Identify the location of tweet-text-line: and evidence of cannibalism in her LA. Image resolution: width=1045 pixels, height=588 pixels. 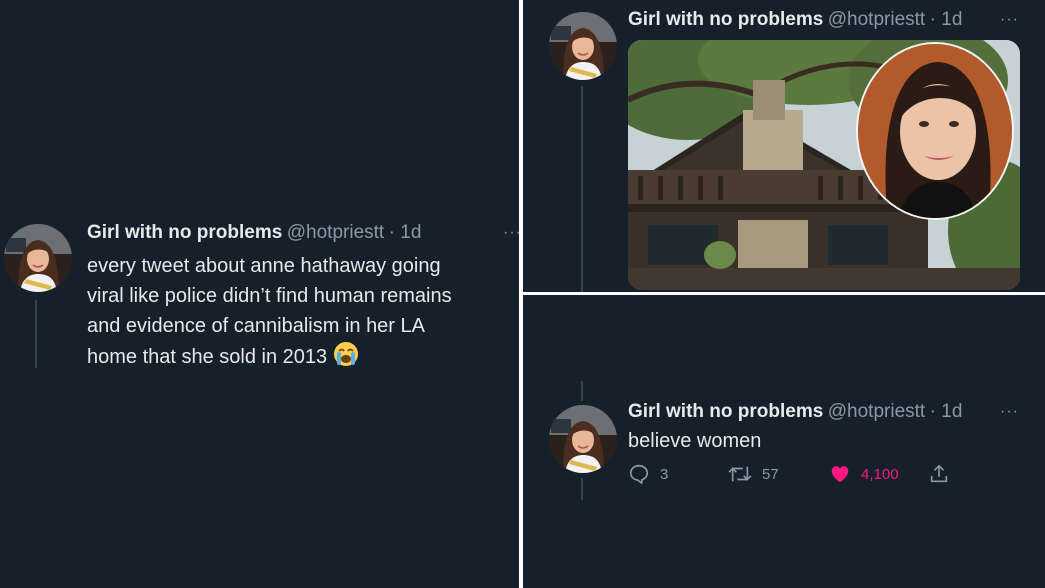
(256, 326).